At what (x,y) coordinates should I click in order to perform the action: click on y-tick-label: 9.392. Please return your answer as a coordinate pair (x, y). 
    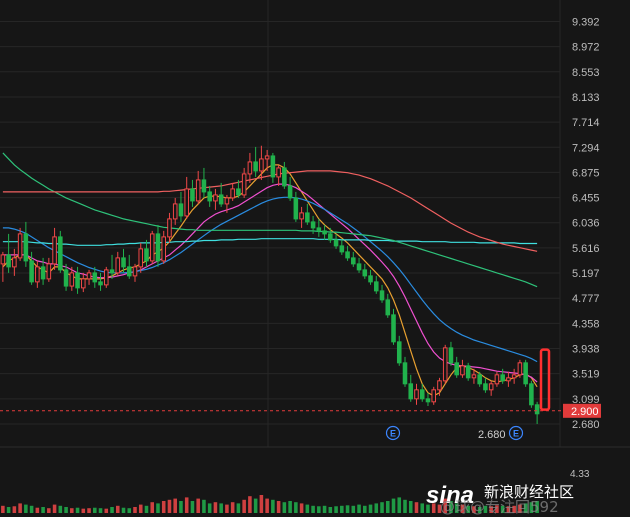
    Looking at the image, I should click on (586, 22).